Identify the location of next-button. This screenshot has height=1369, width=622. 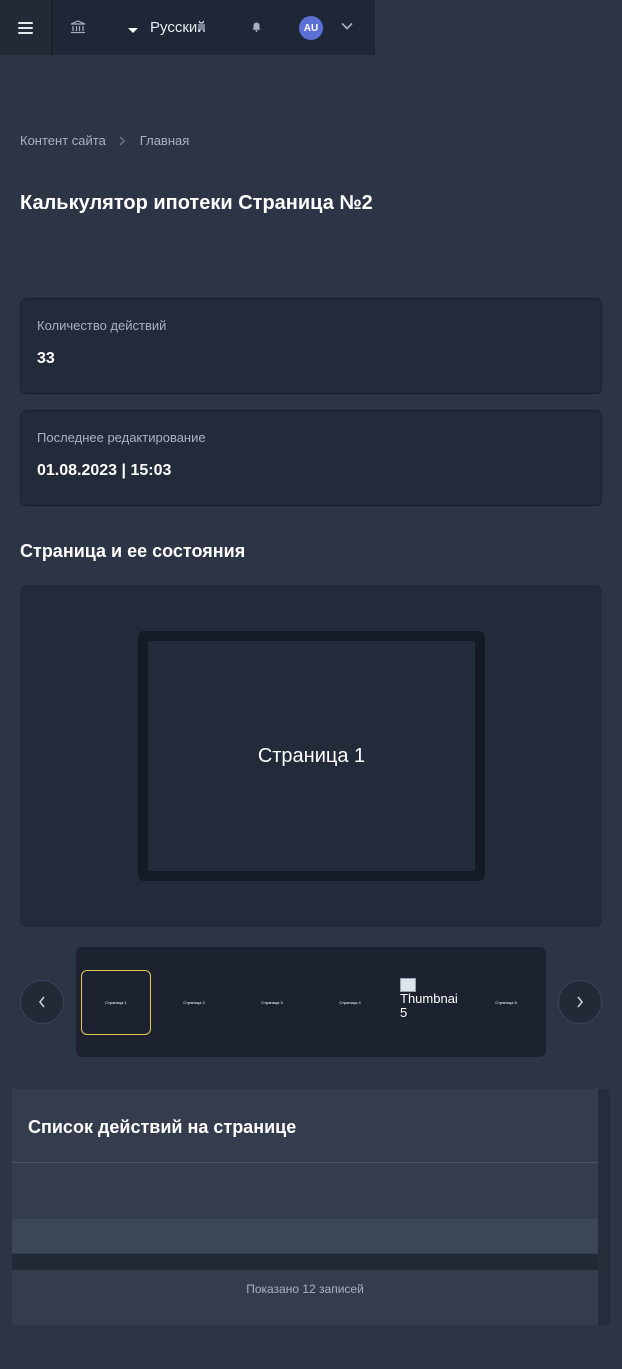
(580, 1002).